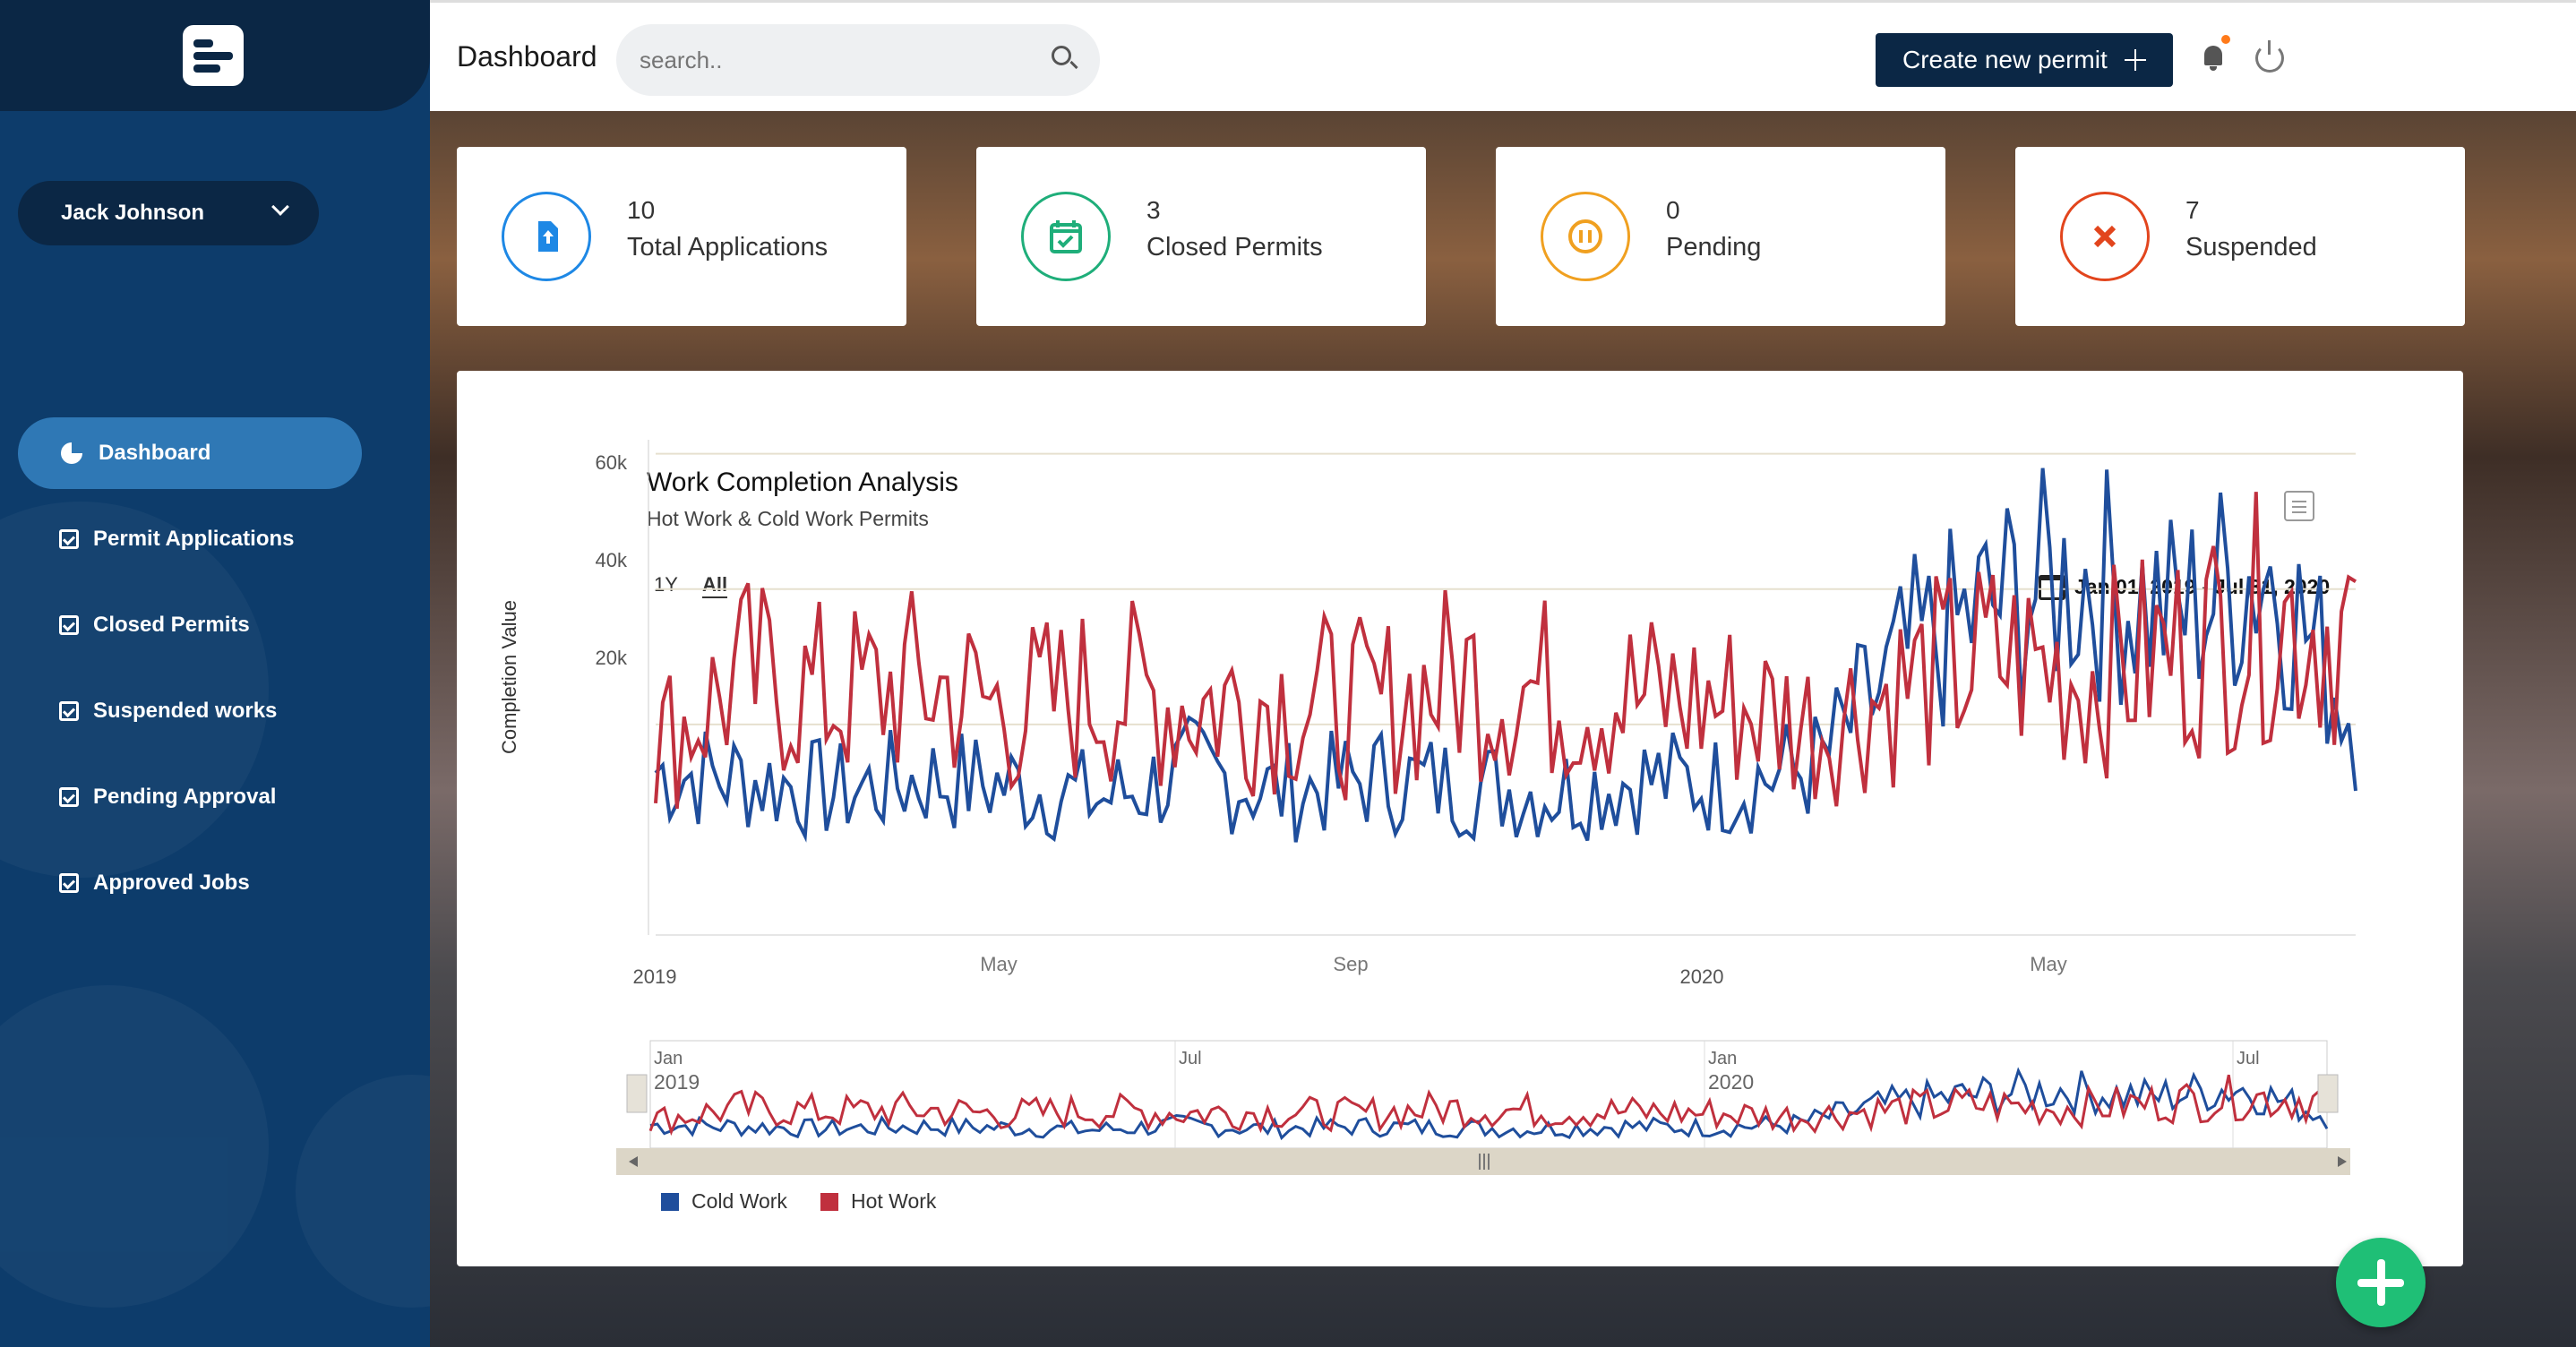  What do you see at coordinates (612, 463) in the screenshot?
I see `y-tick-label: 60k` at bounding box center [612, 463].